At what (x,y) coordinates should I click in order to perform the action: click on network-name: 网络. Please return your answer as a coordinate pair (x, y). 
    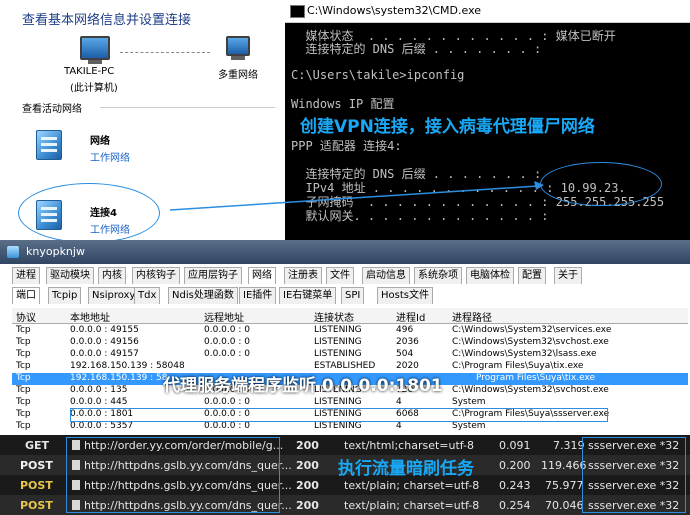
    Looking at the image, I should click on (100, 141).